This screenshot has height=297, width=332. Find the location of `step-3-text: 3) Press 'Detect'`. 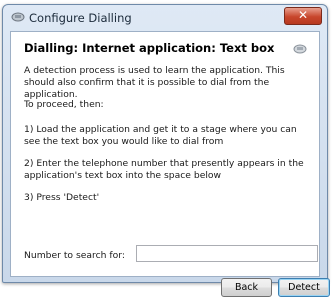

step-3-text: 3) Press 'Detect' is located at coordinates (62, 197).